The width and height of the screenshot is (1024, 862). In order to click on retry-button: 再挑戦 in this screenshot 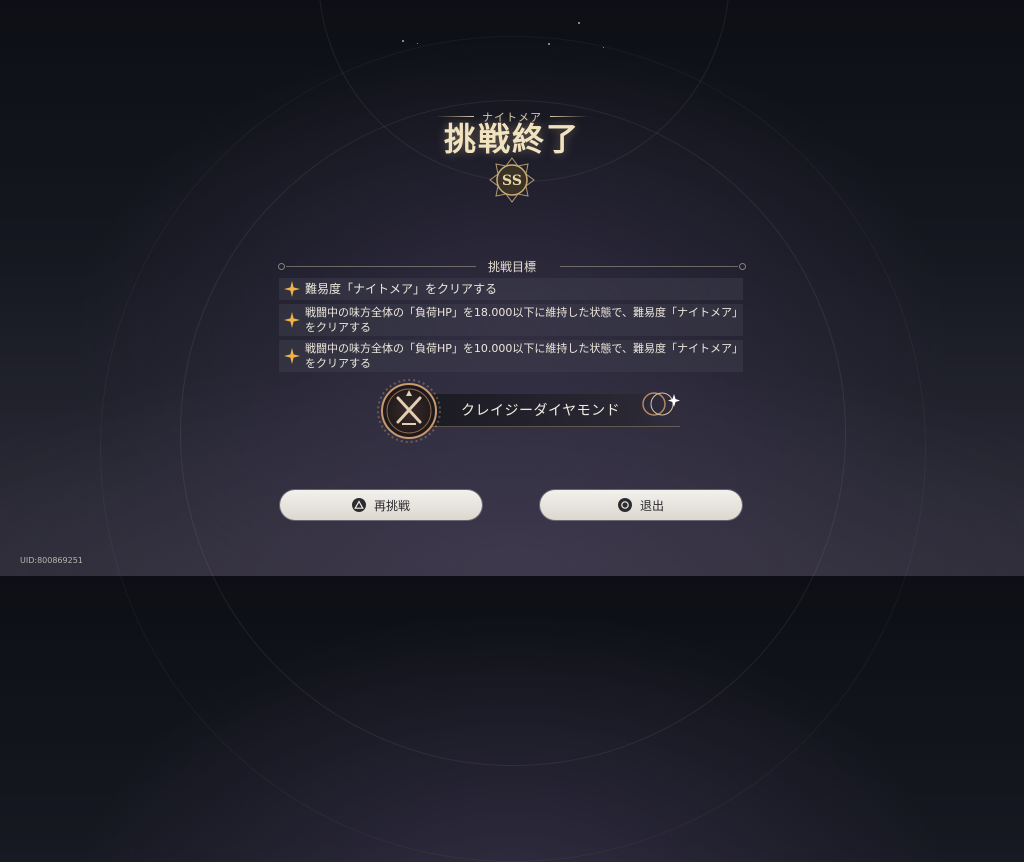, I will do `click(381, 505)`.